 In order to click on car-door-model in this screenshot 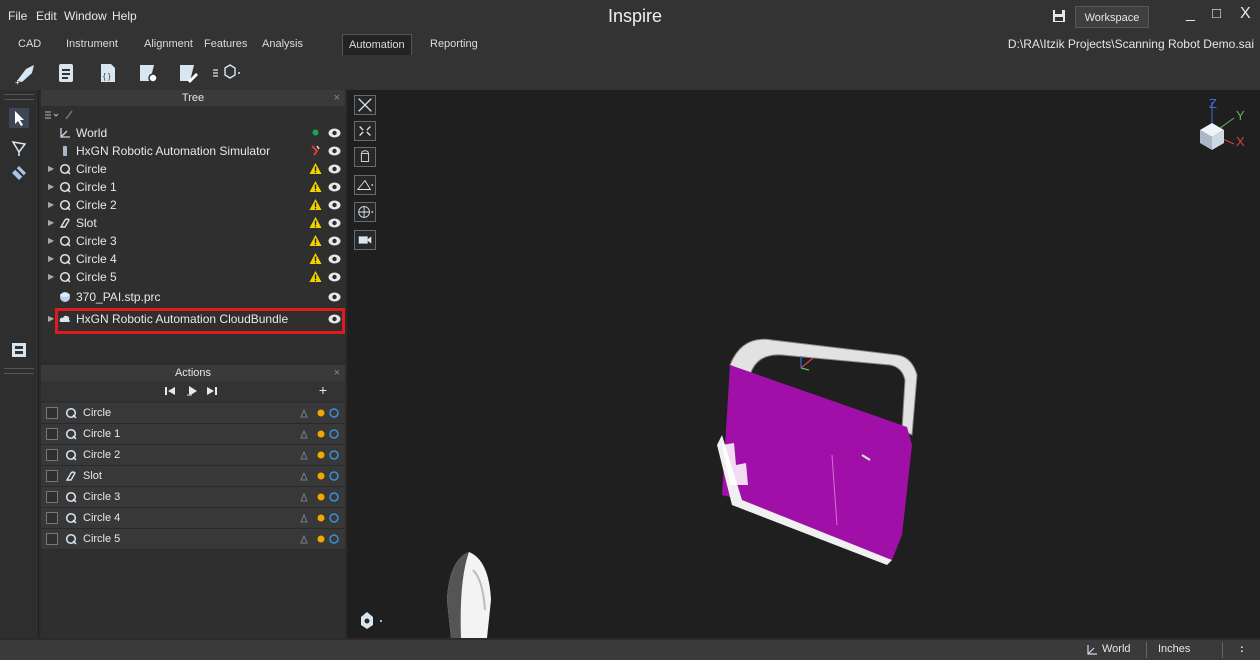, I will do `click(822, 450)`.